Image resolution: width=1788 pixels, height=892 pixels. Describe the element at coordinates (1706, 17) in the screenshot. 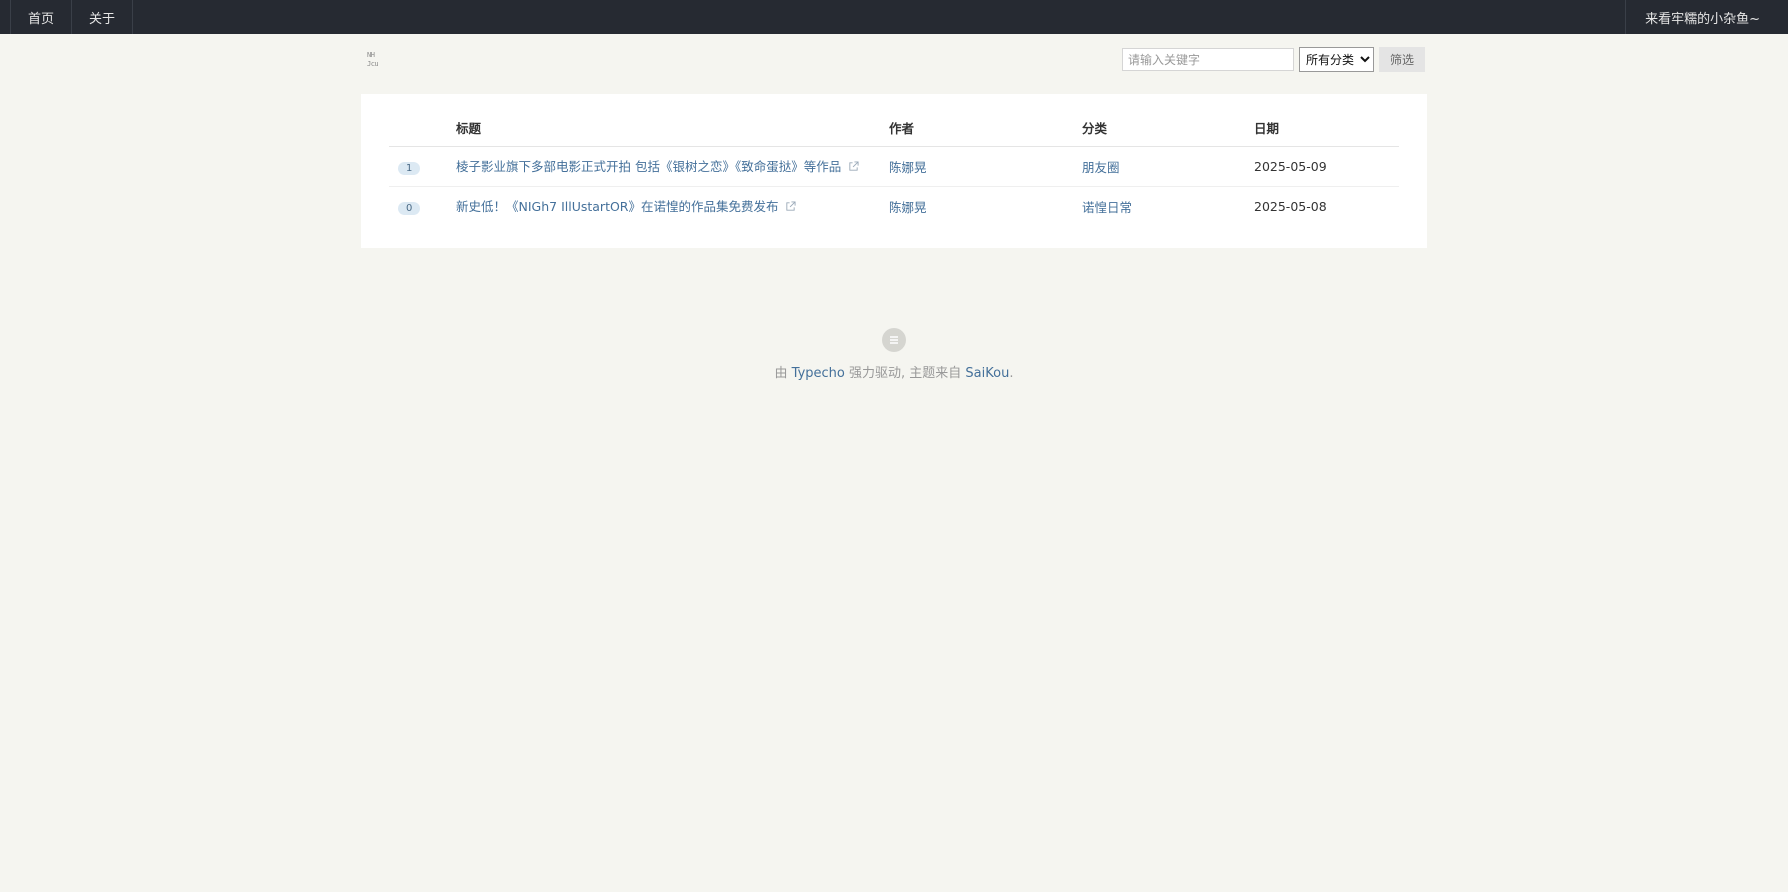

I see `user-menu: 来看牢糯的小杂鱼~` at that location.